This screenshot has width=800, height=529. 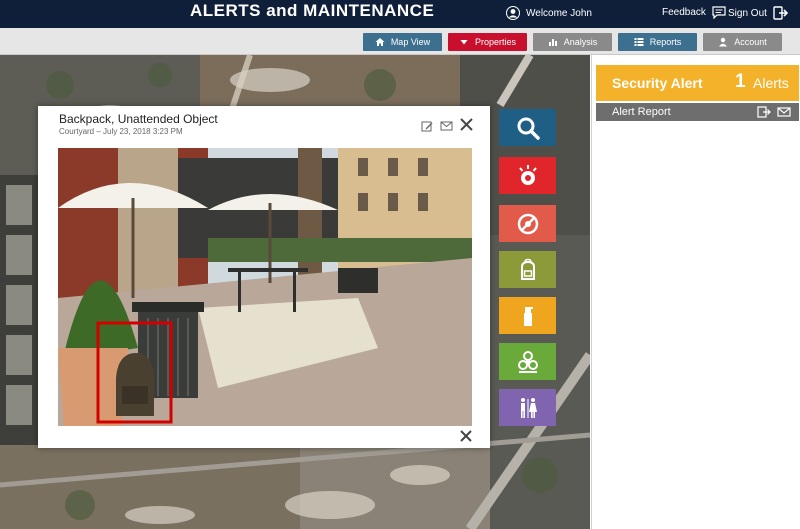 I want to click on nav-label: Reports, so click(x=665, y=42).